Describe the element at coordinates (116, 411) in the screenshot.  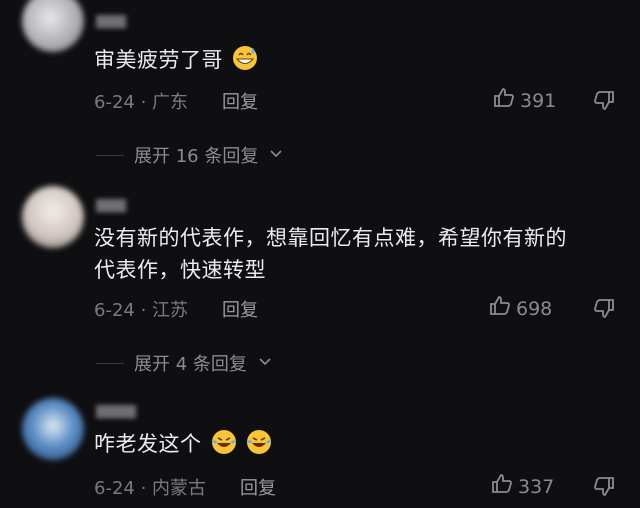
I see `username: ▇▇▇▇` at that location.